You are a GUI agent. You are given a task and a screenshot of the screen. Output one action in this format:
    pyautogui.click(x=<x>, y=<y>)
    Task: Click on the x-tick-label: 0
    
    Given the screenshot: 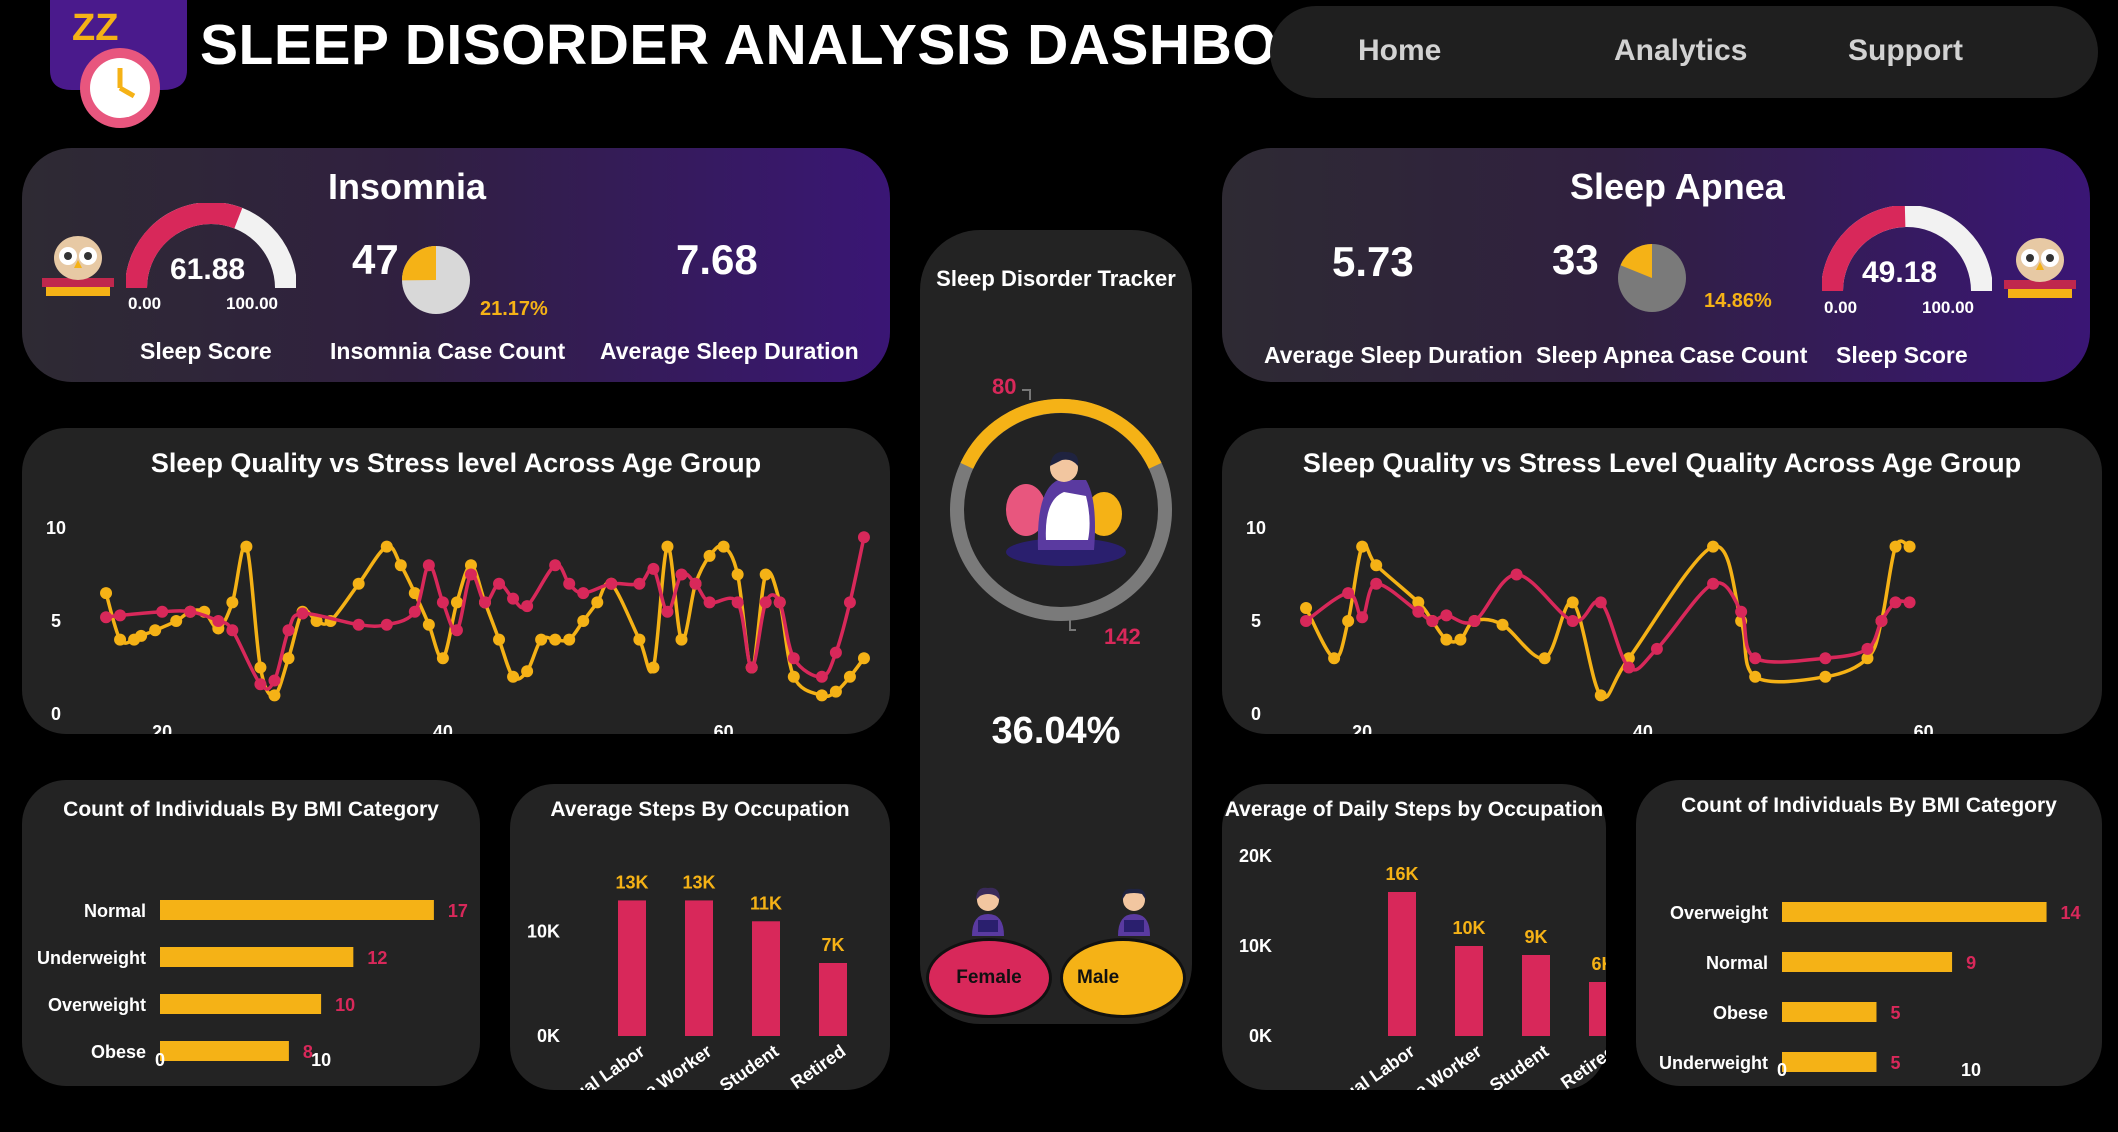 What is the action you would take?
    pyautogui.click(x=160, y=1060)
    